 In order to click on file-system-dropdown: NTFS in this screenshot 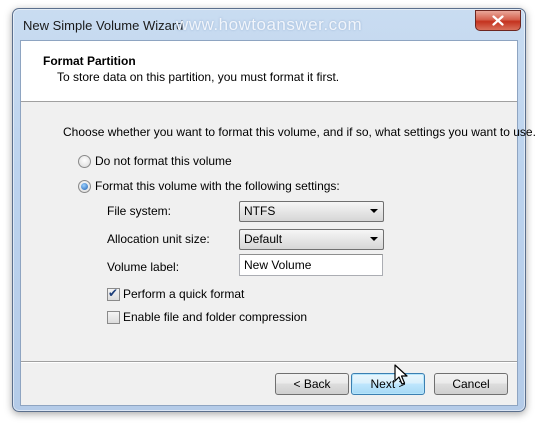, I will do `click(311, 211)`.